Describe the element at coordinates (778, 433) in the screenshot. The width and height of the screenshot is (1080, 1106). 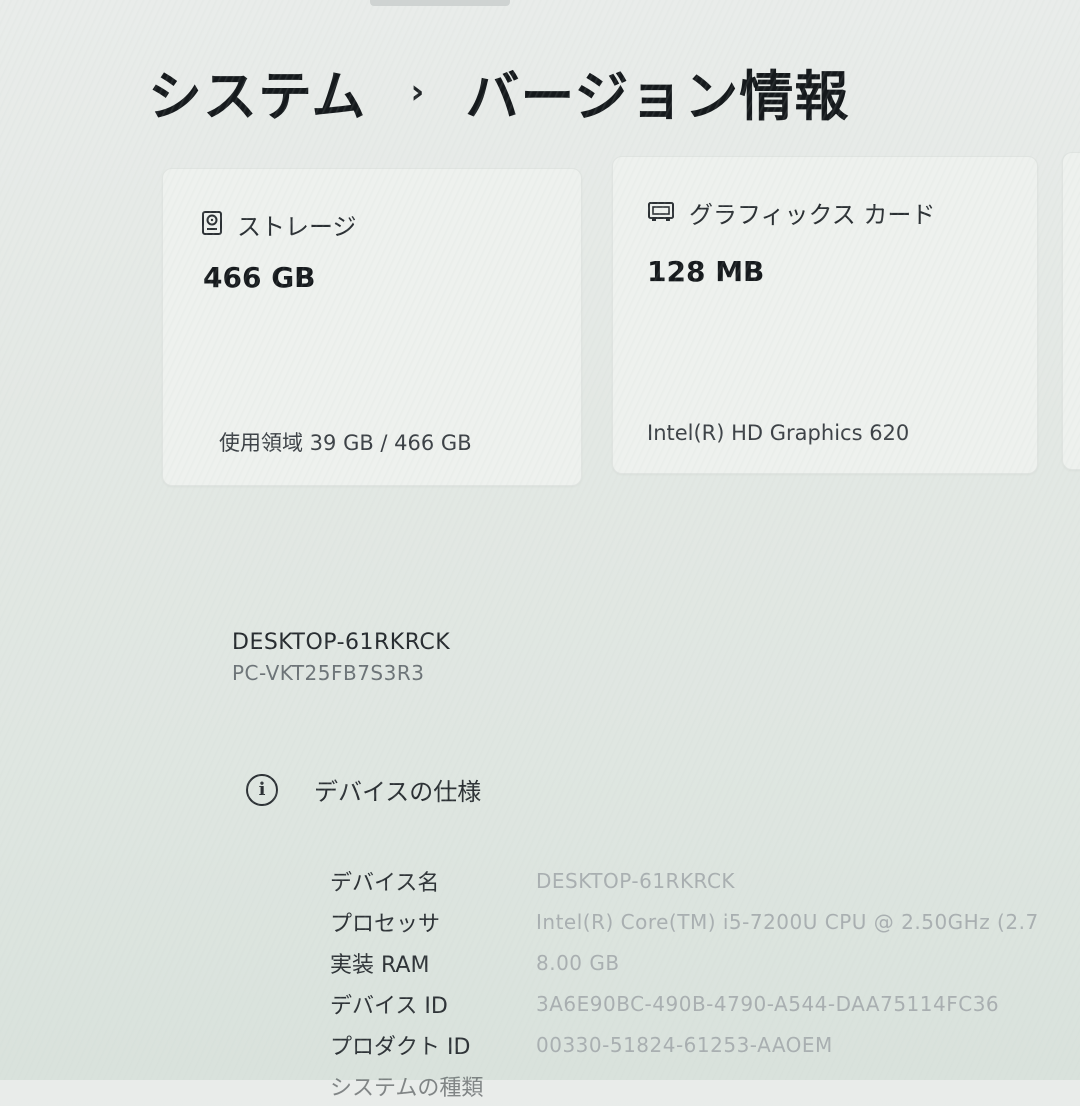
I see `graphics-adapter-name: Intel(R) HD Graphics 620` at that location.